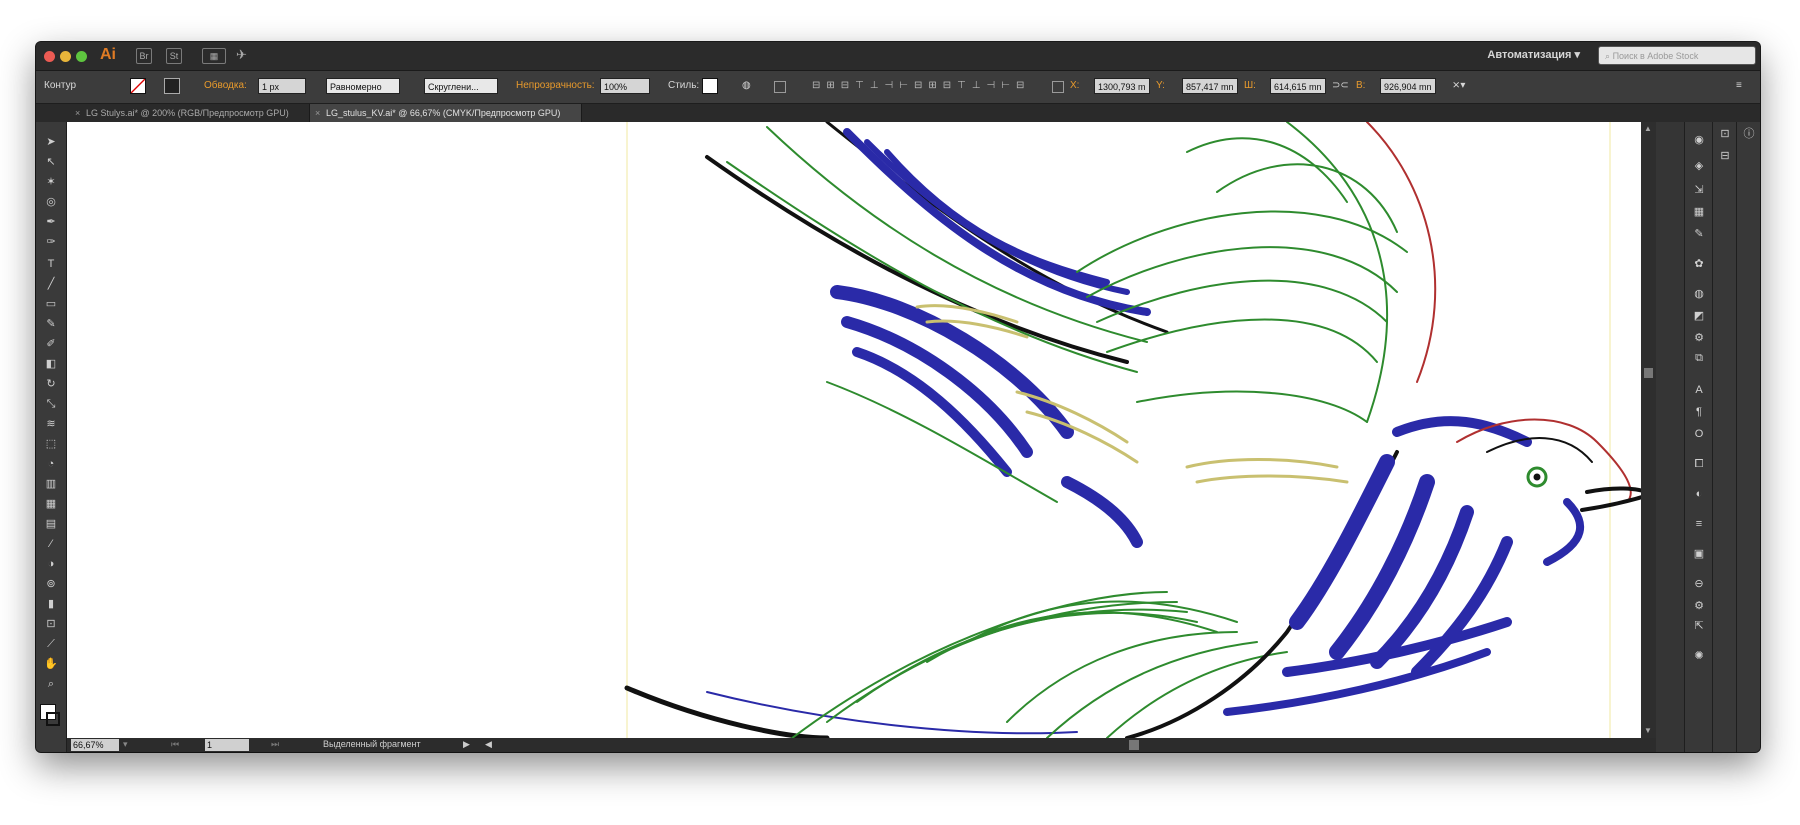 This screenshot has width=1800, height=825. I want to click on transparency-icon: ◐, so click(1699, 494).